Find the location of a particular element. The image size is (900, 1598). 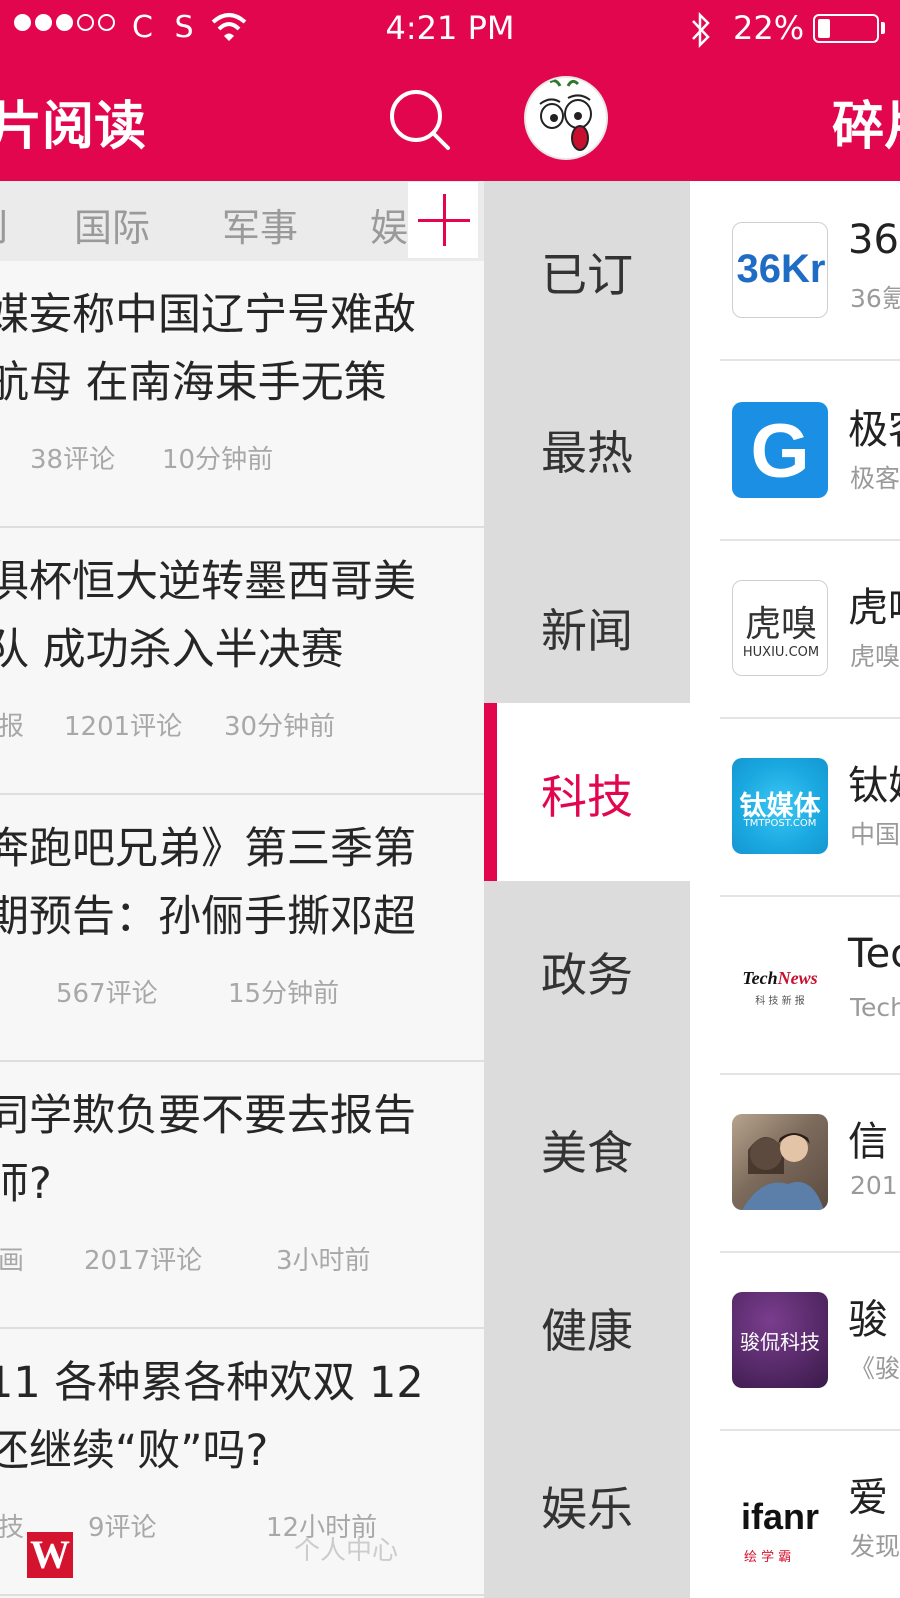

news-comments: 38评论 is located at coordinates (73, 460).